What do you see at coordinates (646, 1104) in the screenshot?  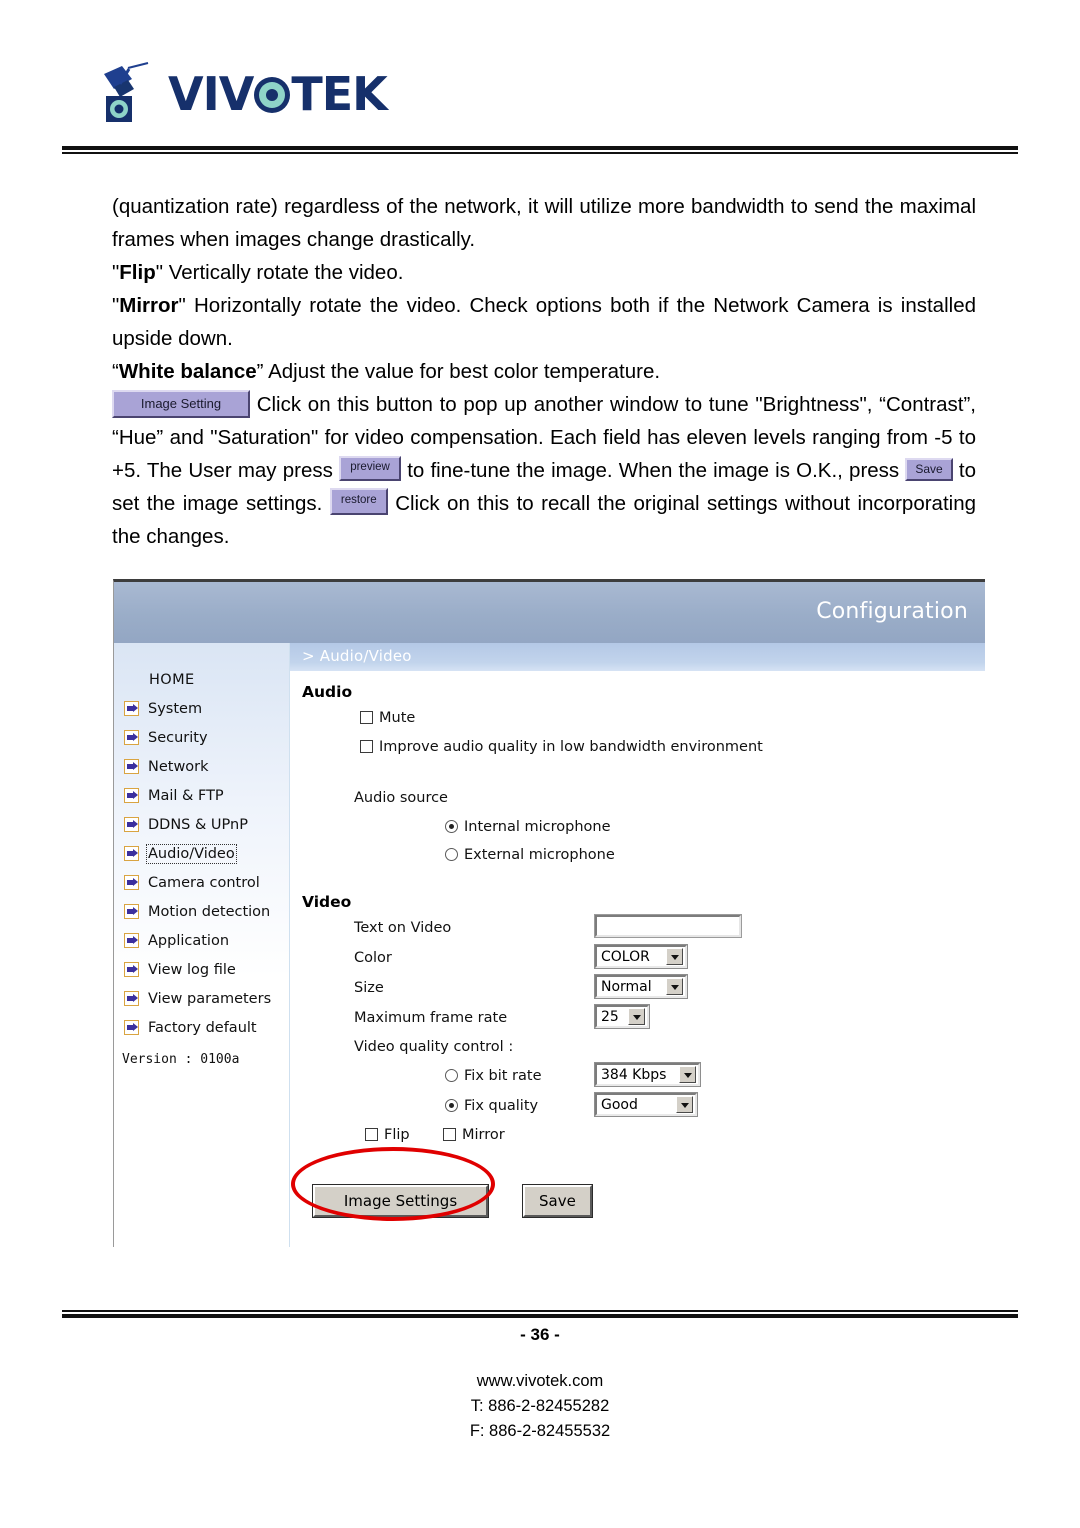 I see `fix-quality-select: Good` at bounding box center [646, 1104].